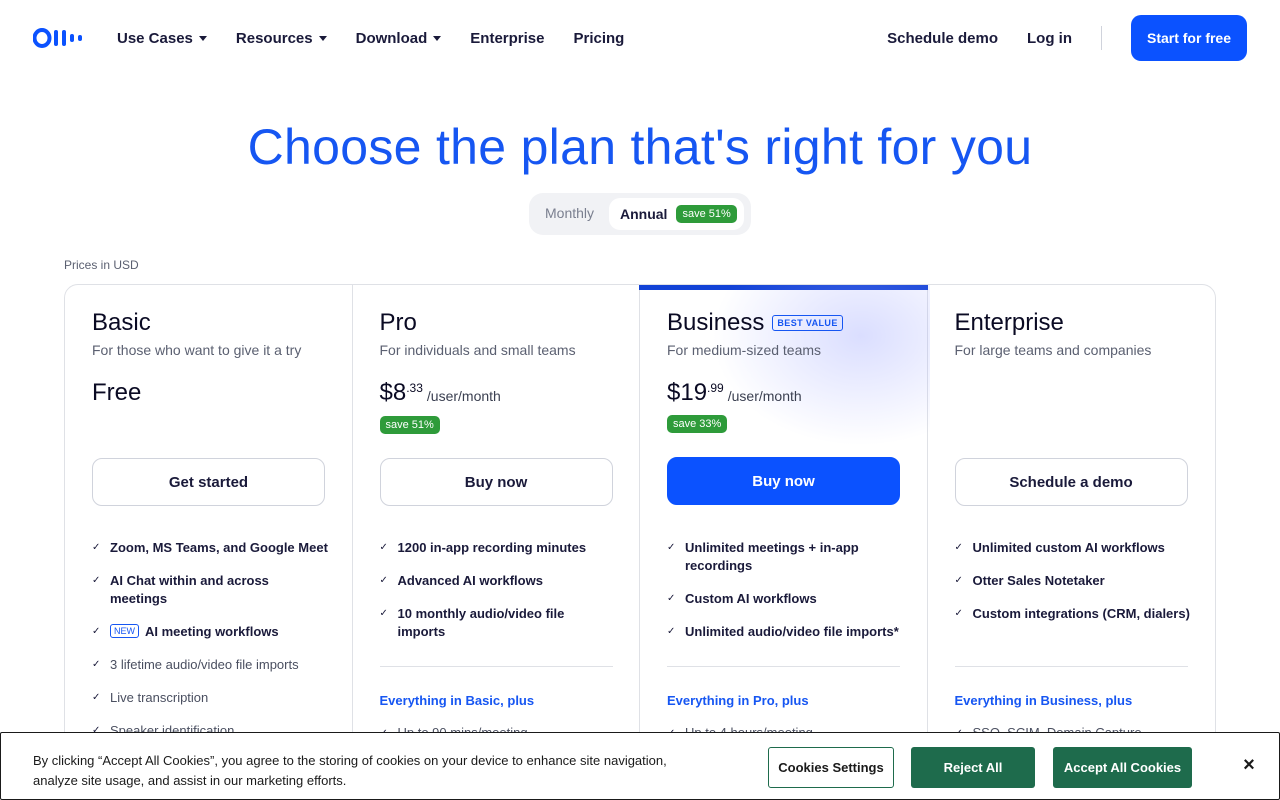  I want to click on best-value-badge: BEST VALUE, so click(807, 323).